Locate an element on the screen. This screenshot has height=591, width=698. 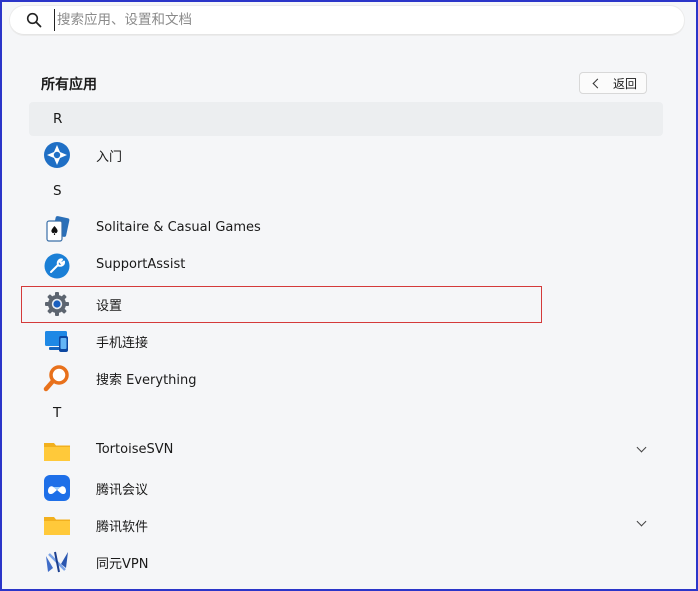
search-box is located at coordinates (347, 20).